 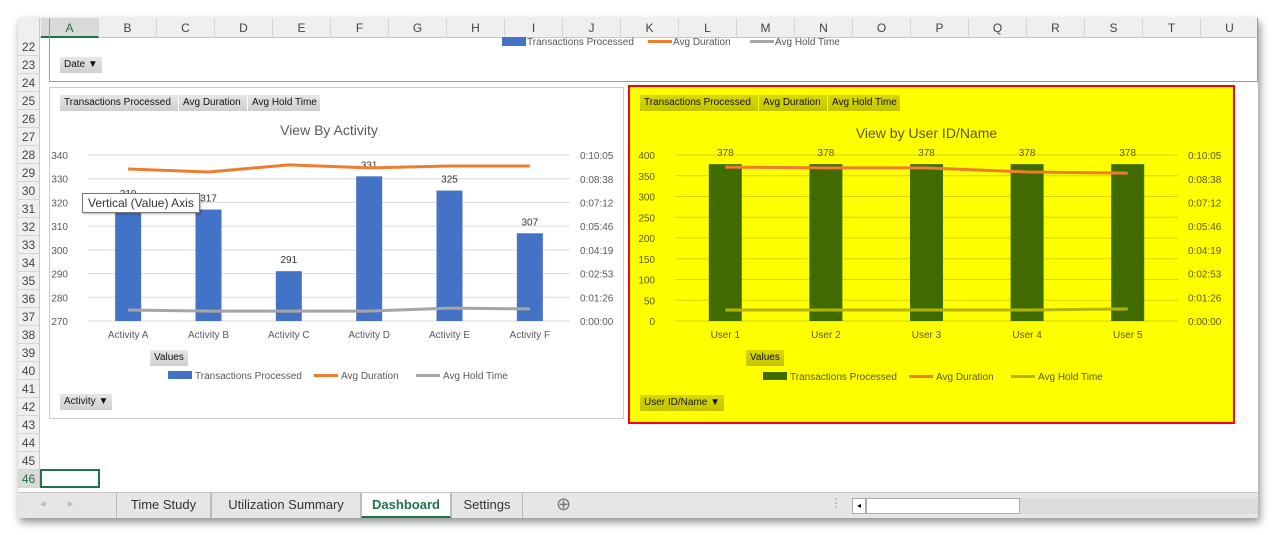 I want to click on row-header-39: 39, so click(x=29, y=353).